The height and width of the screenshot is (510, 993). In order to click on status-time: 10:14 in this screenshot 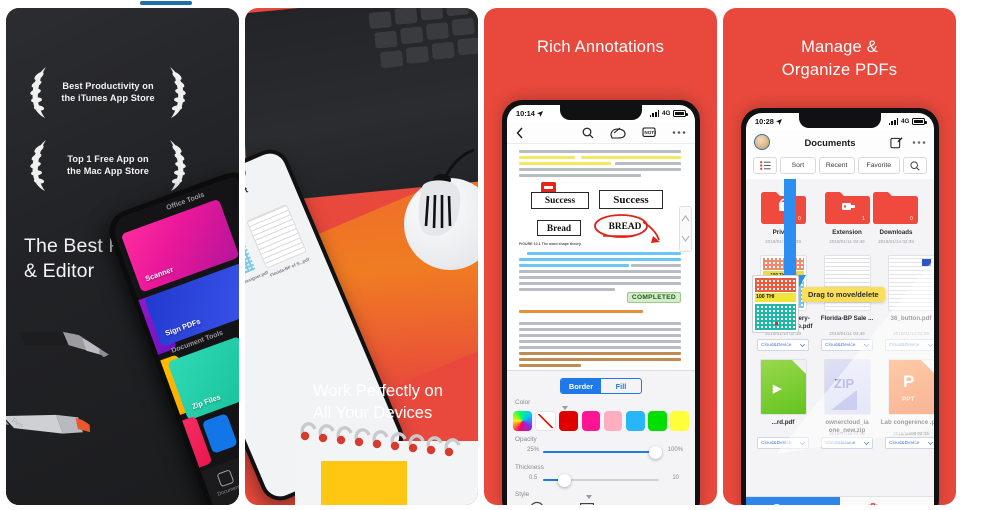, I will do `click(525, 113)`.